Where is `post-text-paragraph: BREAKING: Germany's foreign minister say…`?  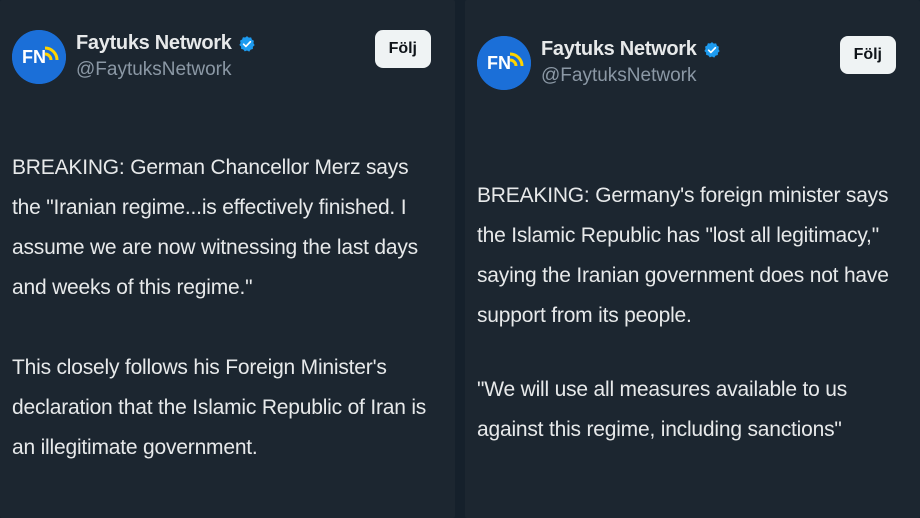 post-text-paragraph: BREAKING: Germany's foreign minister say… is located at coordinates (683, 255).